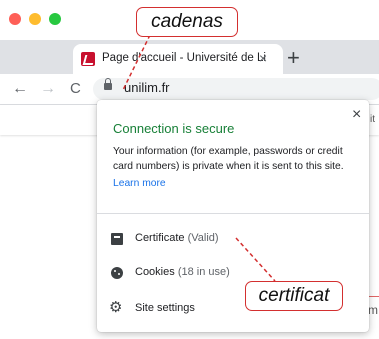 The image size is (379, 339). I want to click on back-button: ←, so click(20, 89).